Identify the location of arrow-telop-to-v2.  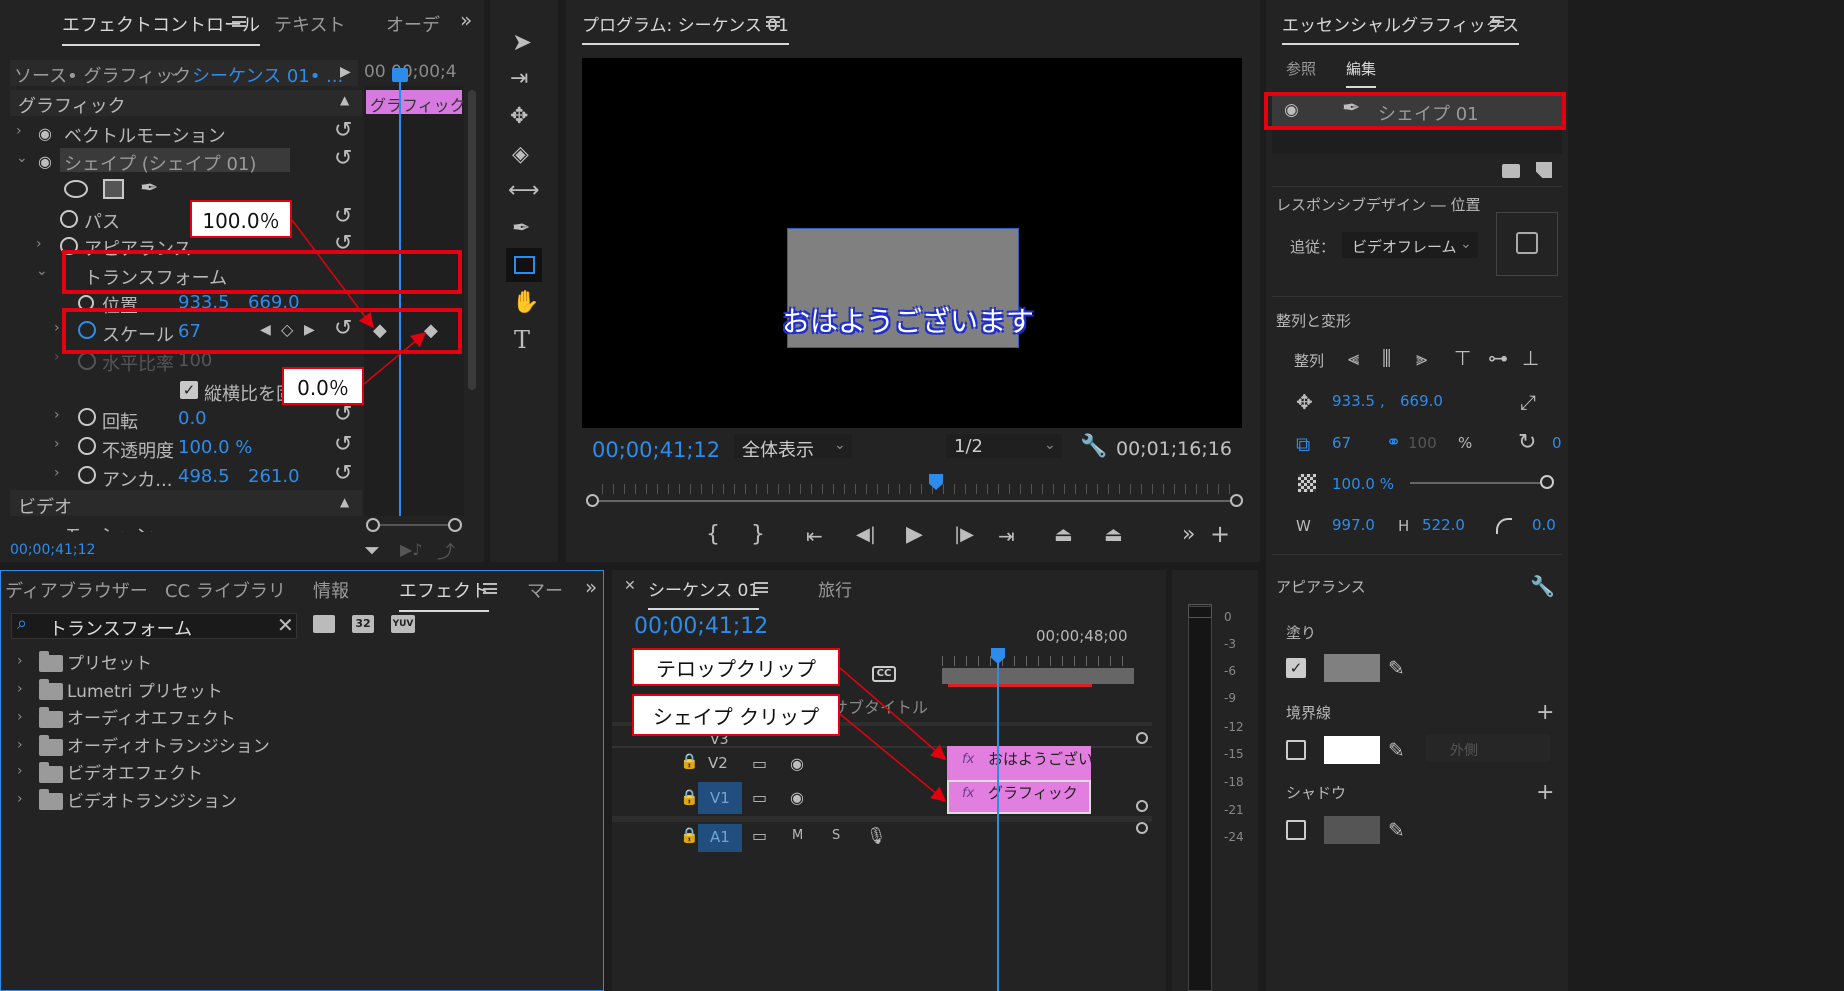
(893, 713).